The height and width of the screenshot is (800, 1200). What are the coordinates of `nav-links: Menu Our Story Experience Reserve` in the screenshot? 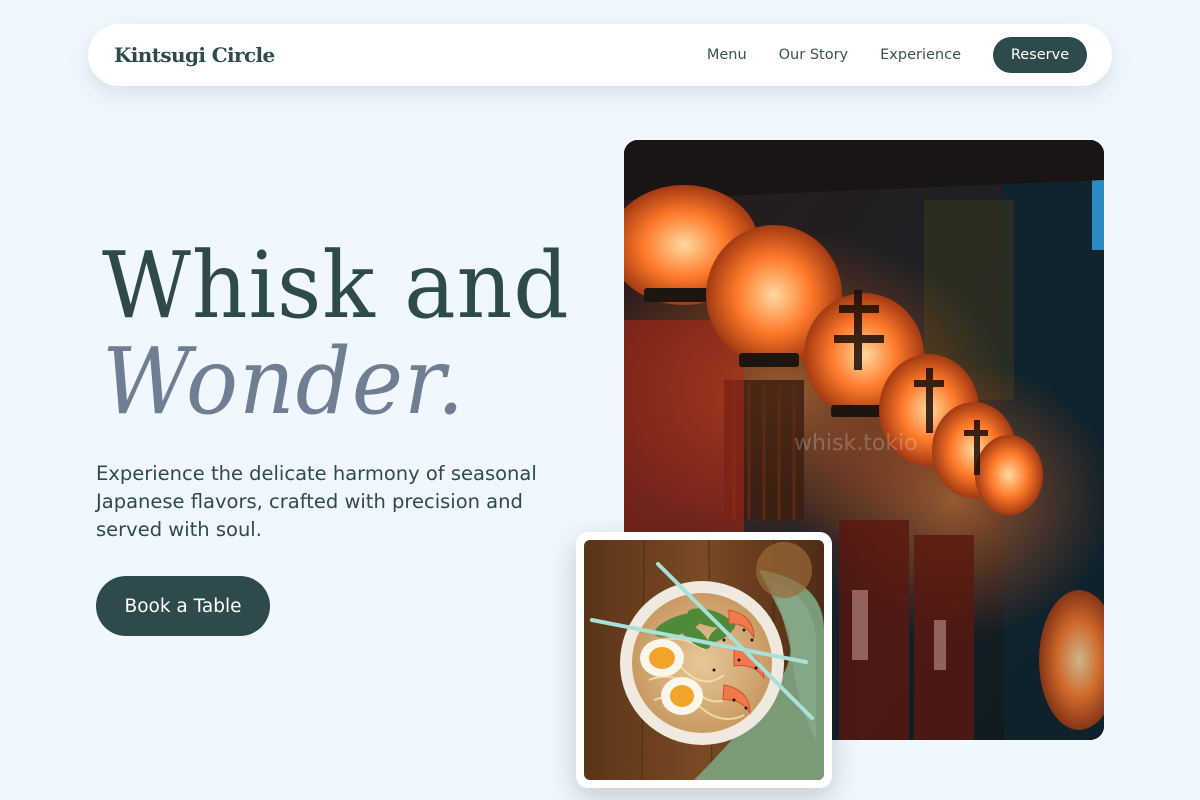 It's located at (881, 55).